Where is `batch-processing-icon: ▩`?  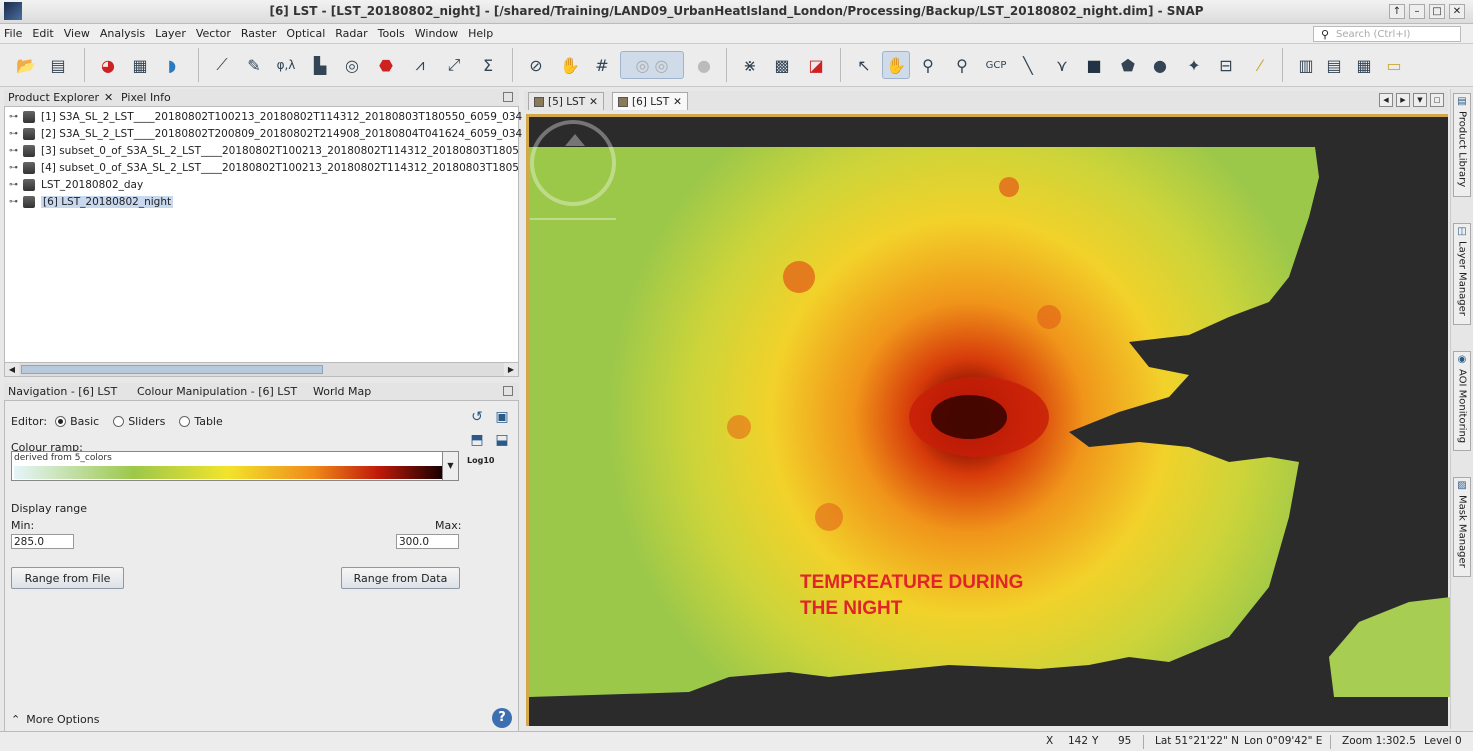 batch-processing-icon: ▩ is located at coordinates (782, 65).